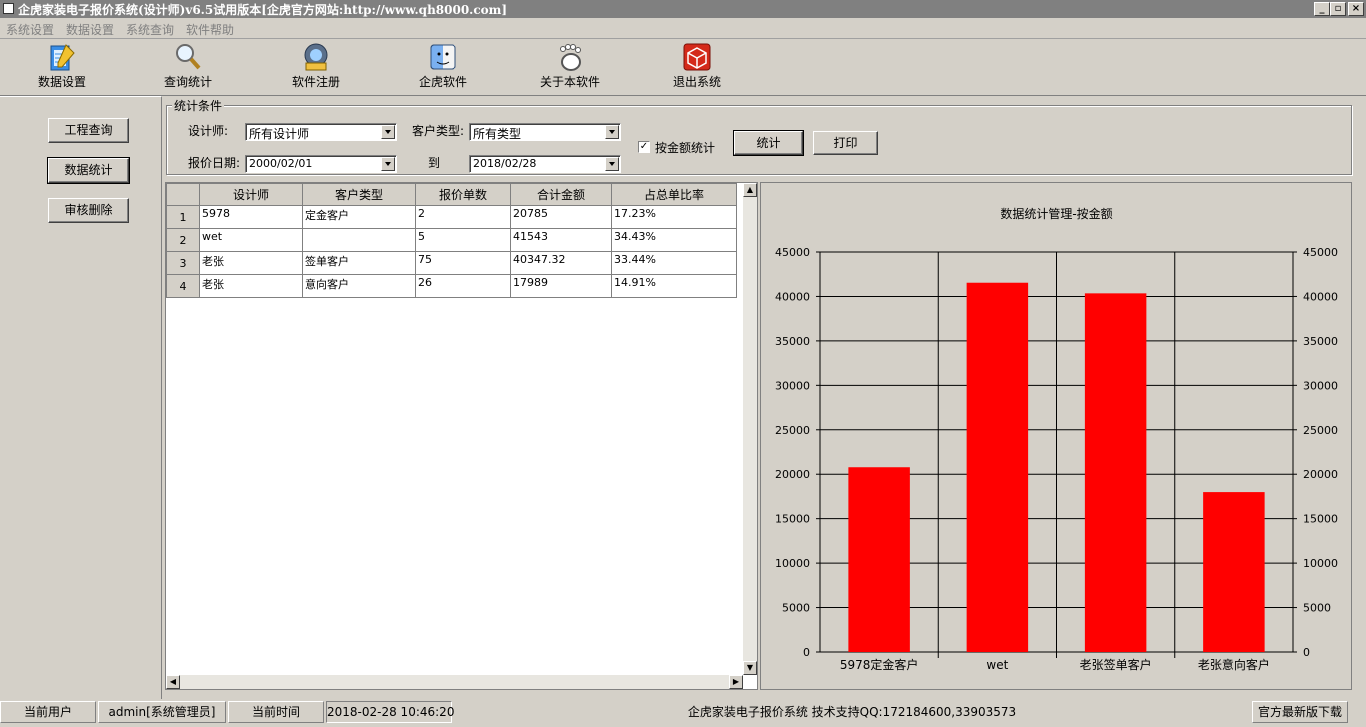 The width and height of the screenshot is (1366, 727). What do you see at coordinates (674, 194) in the screenshot?
I see `column-header: 占总单比率` at bounding box center [674, 194].